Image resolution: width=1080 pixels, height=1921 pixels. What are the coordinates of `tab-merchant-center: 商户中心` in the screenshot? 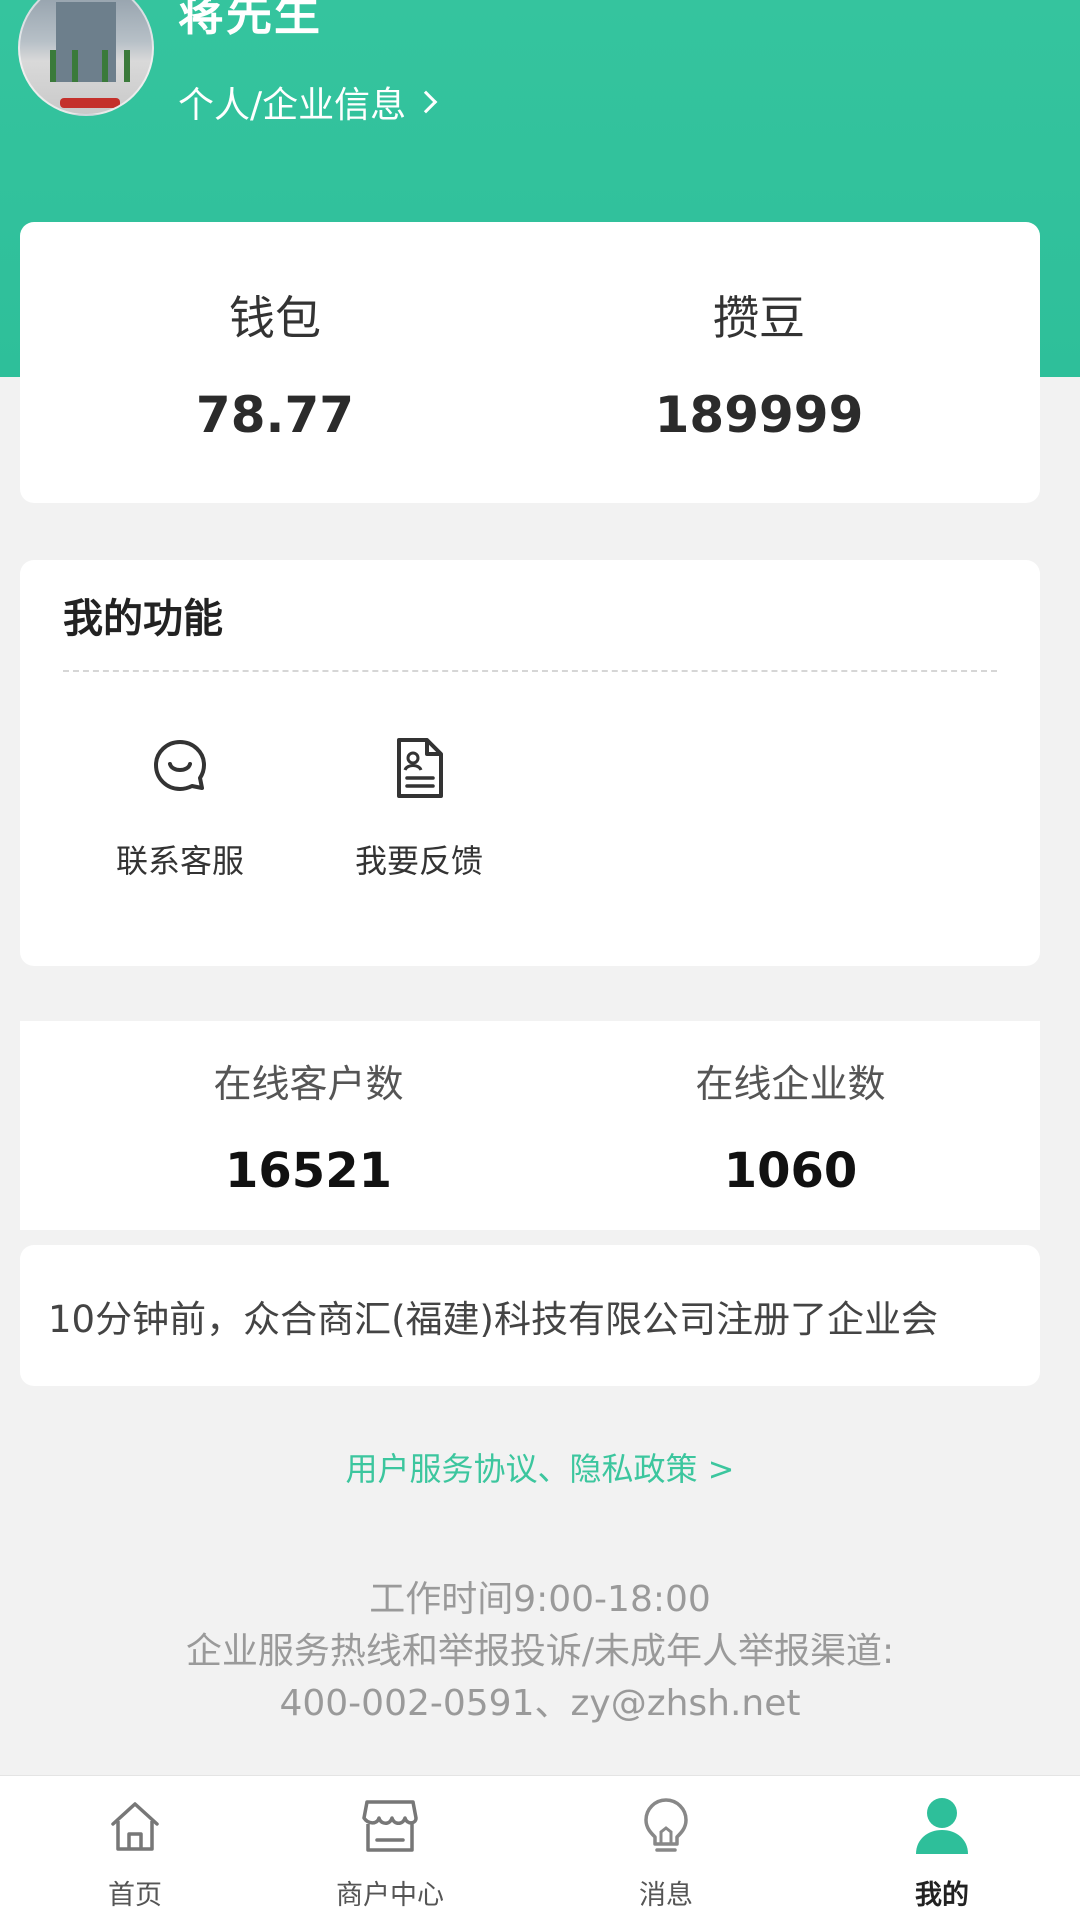 It's located at (390, 1848).